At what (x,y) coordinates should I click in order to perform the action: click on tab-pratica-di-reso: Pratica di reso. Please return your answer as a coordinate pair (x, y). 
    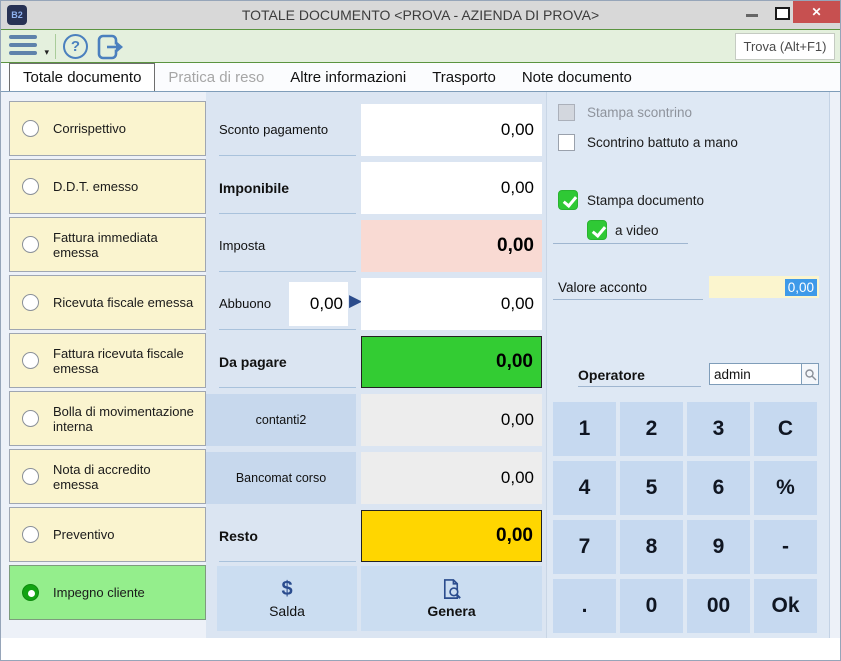
    Looking at the image, I should click on (216, 77).